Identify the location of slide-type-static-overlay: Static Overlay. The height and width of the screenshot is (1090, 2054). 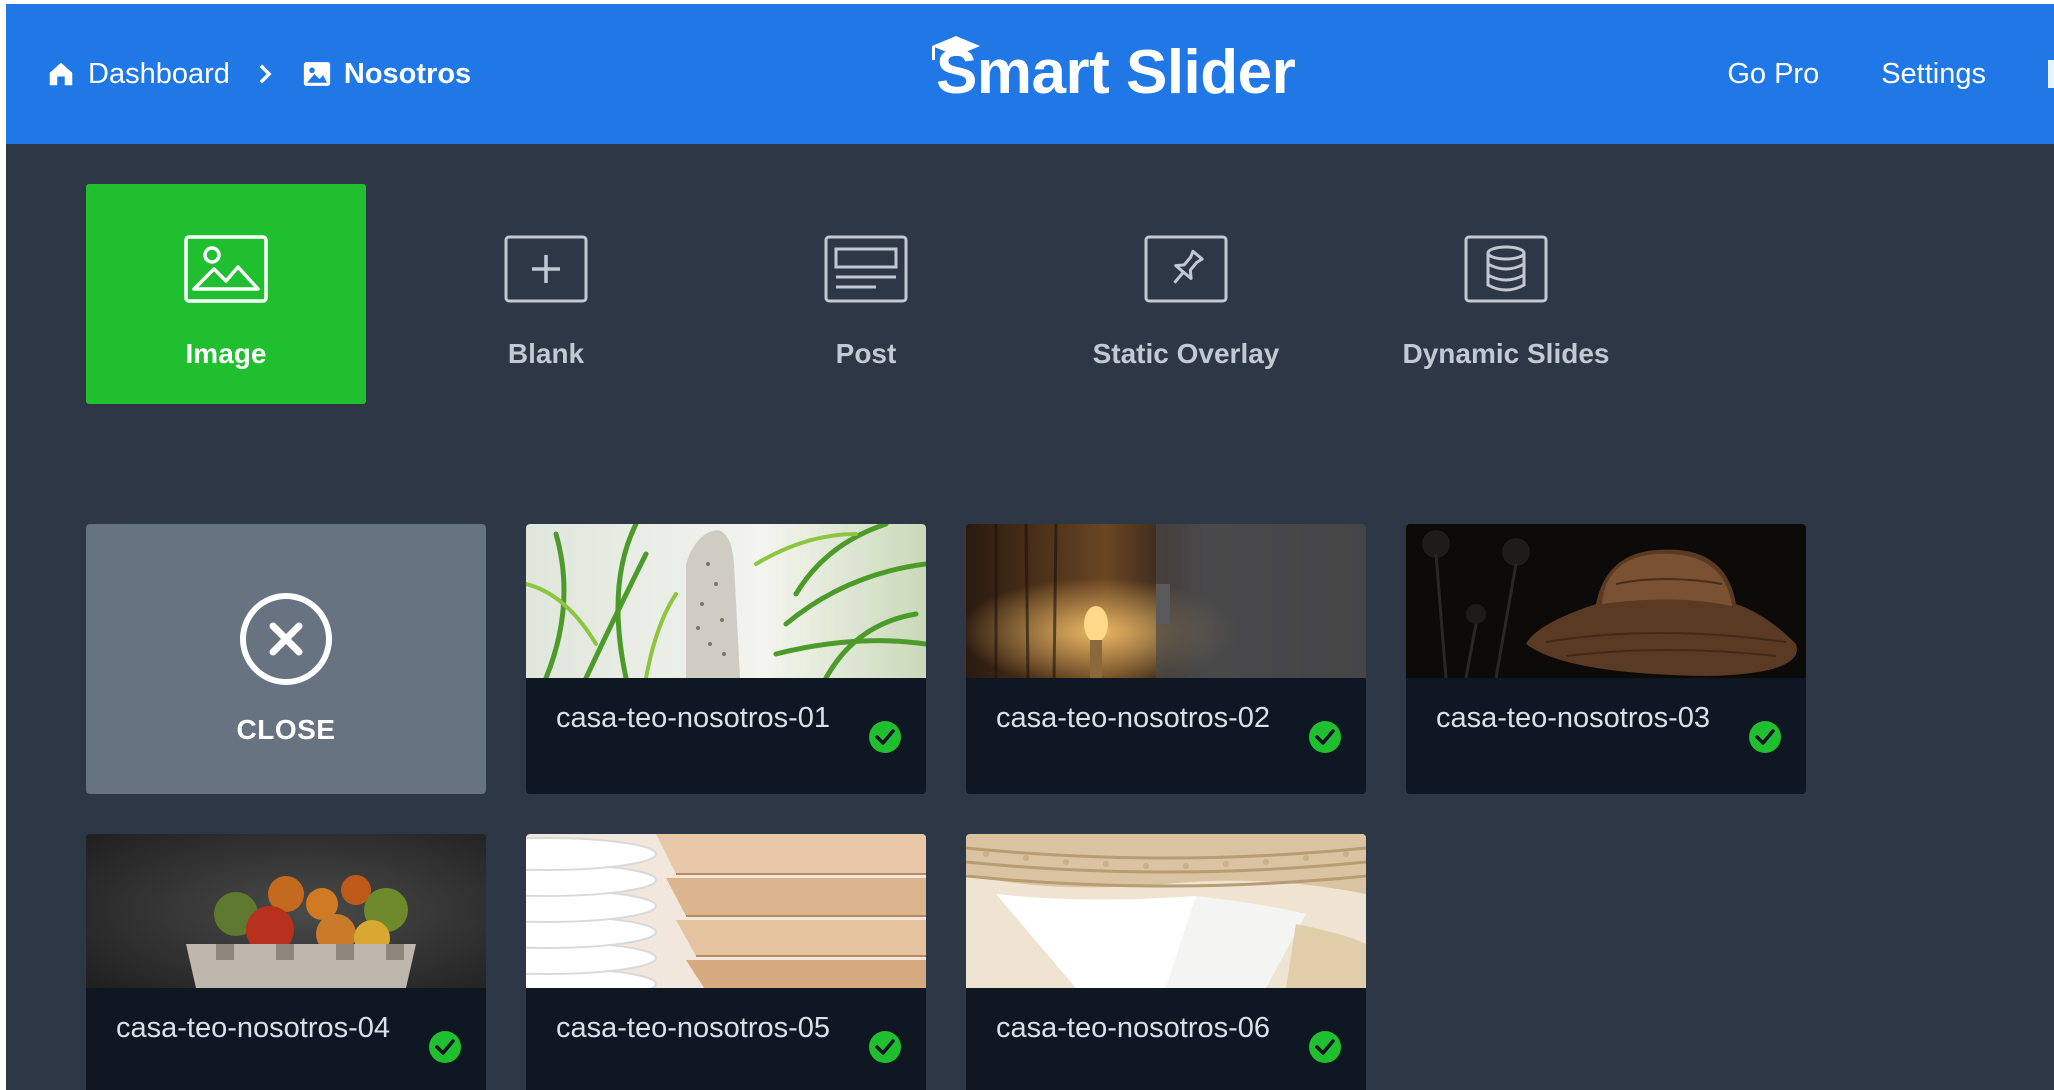
(1186, 294).